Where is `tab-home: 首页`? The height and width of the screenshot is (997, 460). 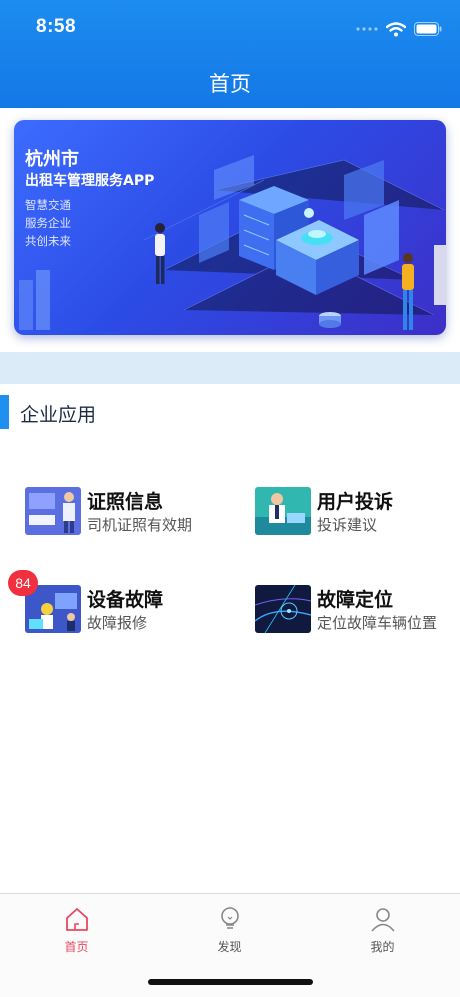
tab-home: 首页 is located at coordinates (76, 929).